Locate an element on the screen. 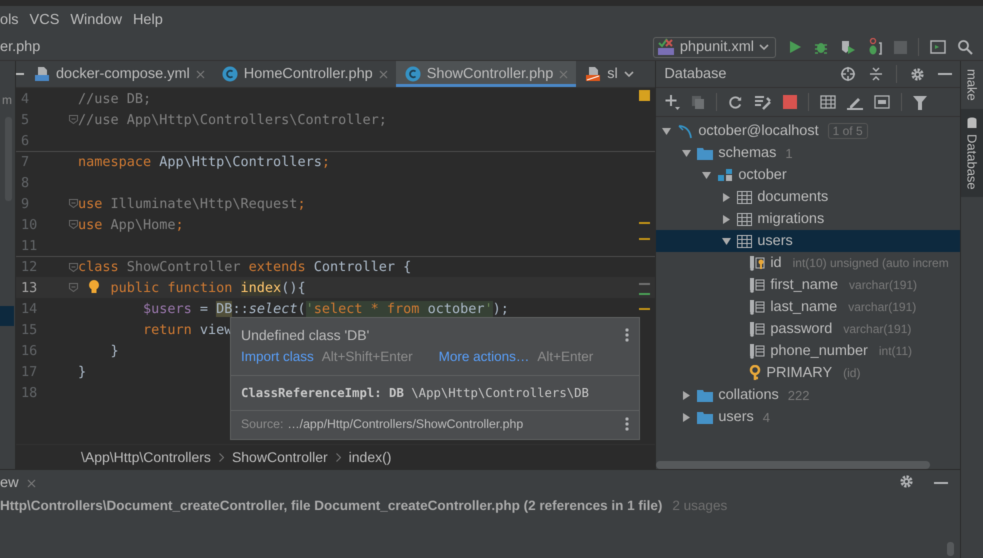  usage-text: Http\Controllers\Document_createController, file Document_createController.php (2 references in 1 file) is located at coordinates (331, 505).